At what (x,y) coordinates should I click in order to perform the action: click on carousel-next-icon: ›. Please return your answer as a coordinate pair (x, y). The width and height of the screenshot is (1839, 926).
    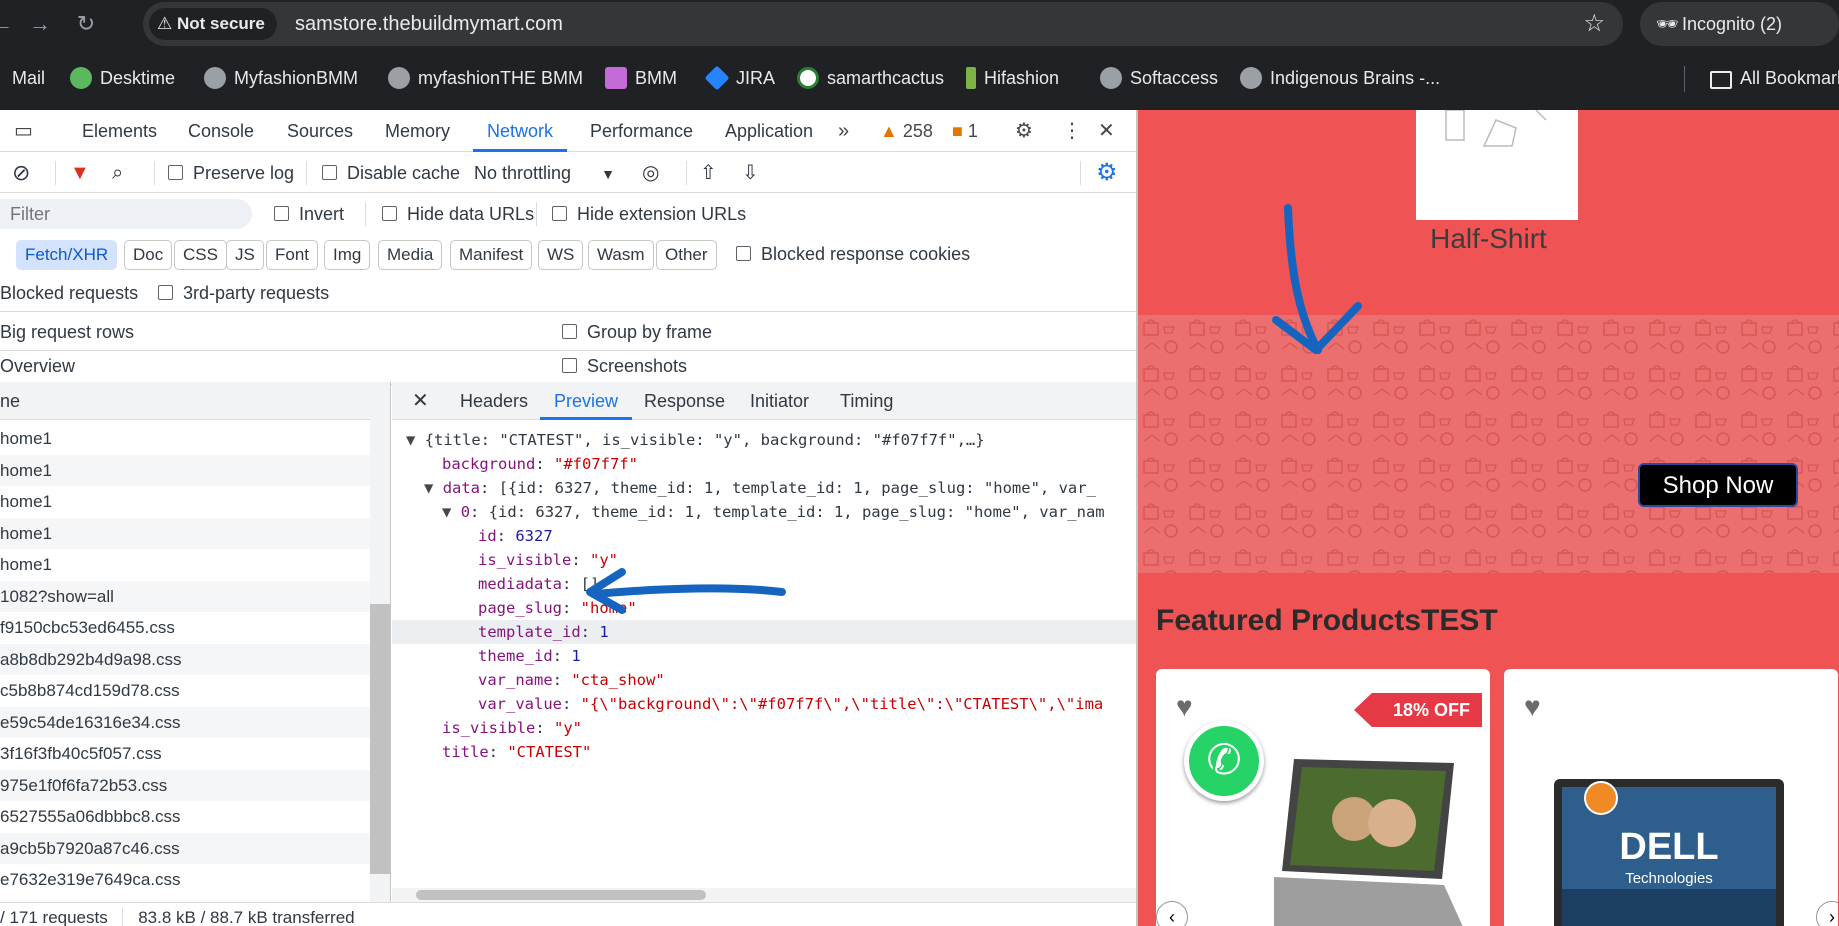
    Looking at the image, I should click on (1827, 913).